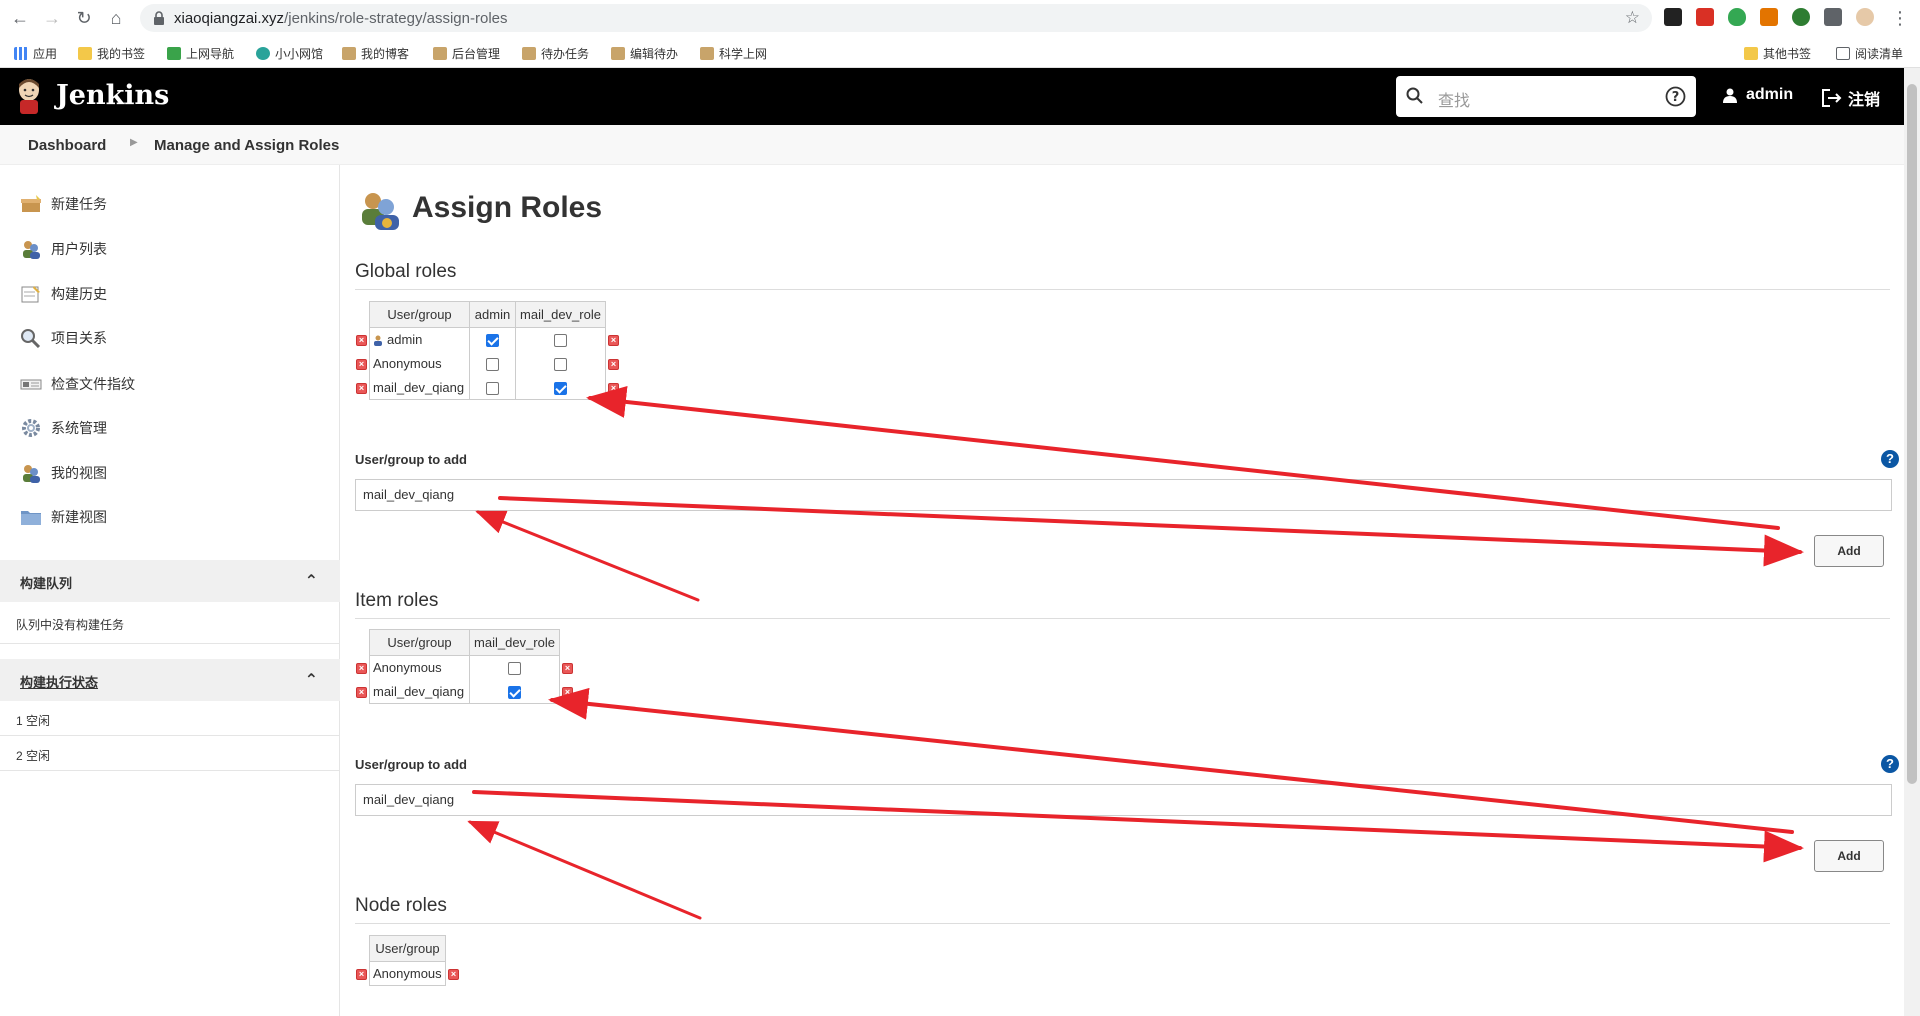  What do you see at coordinates (1675, 96) in the screenshot?
I see `help-circle-icon: ?` at bounding box center [1675, 96].